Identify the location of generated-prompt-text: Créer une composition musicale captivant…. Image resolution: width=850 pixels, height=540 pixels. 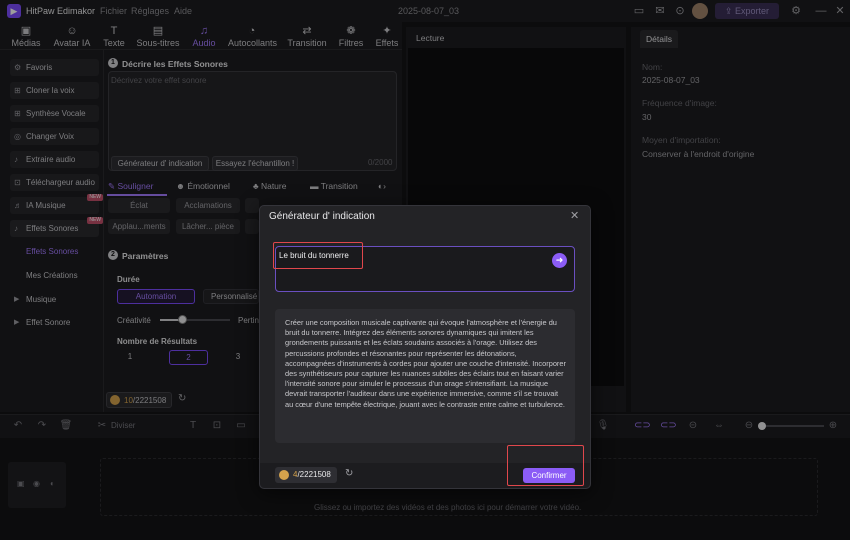
(425, 363).